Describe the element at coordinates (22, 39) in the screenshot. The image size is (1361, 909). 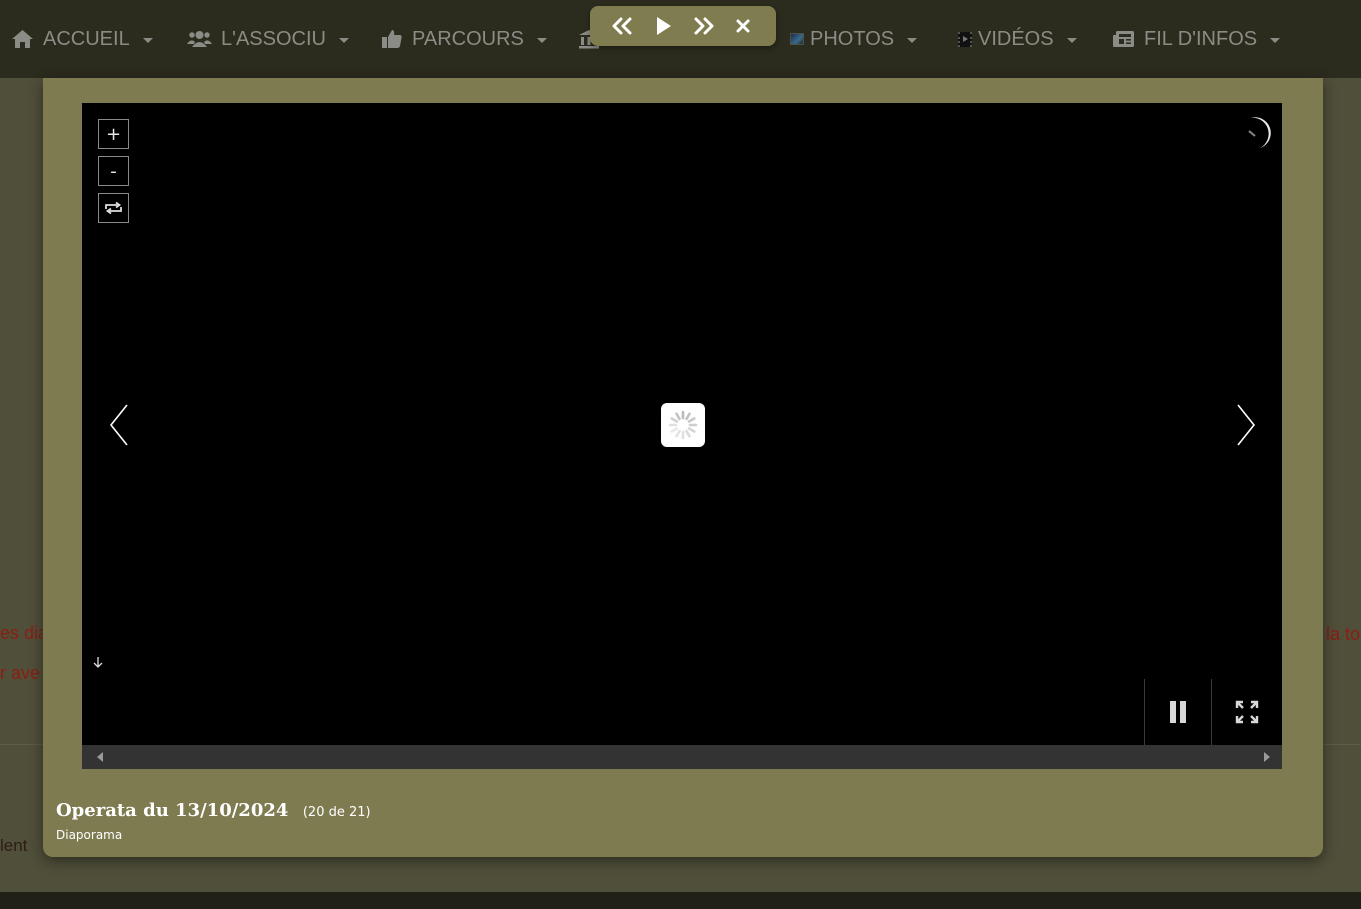
I see `home-icon` at that location.